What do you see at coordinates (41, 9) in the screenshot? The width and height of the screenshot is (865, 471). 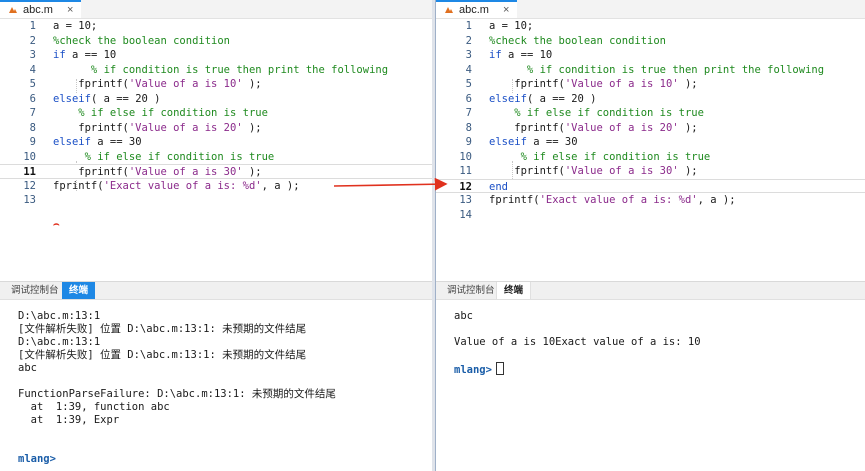 I see `left-file-tab: abc.m ×` at bounding box center [41, 9].